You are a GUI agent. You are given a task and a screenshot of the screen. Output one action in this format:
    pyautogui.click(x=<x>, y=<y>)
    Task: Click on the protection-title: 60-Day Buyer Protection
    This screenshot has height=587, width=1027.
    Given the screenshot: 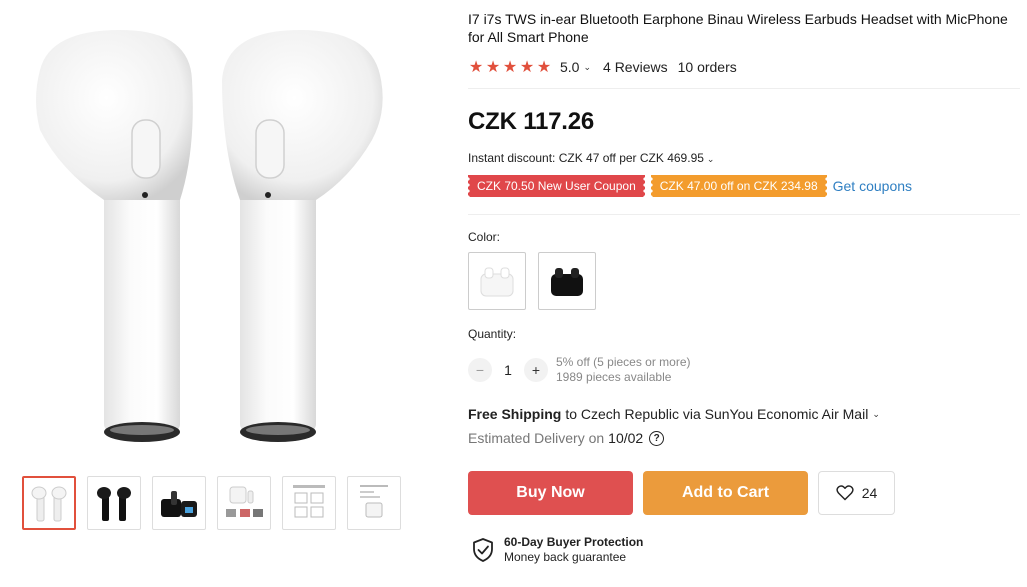 What is the action you would take?
    pyautogui.click(x=574, y=542)
    